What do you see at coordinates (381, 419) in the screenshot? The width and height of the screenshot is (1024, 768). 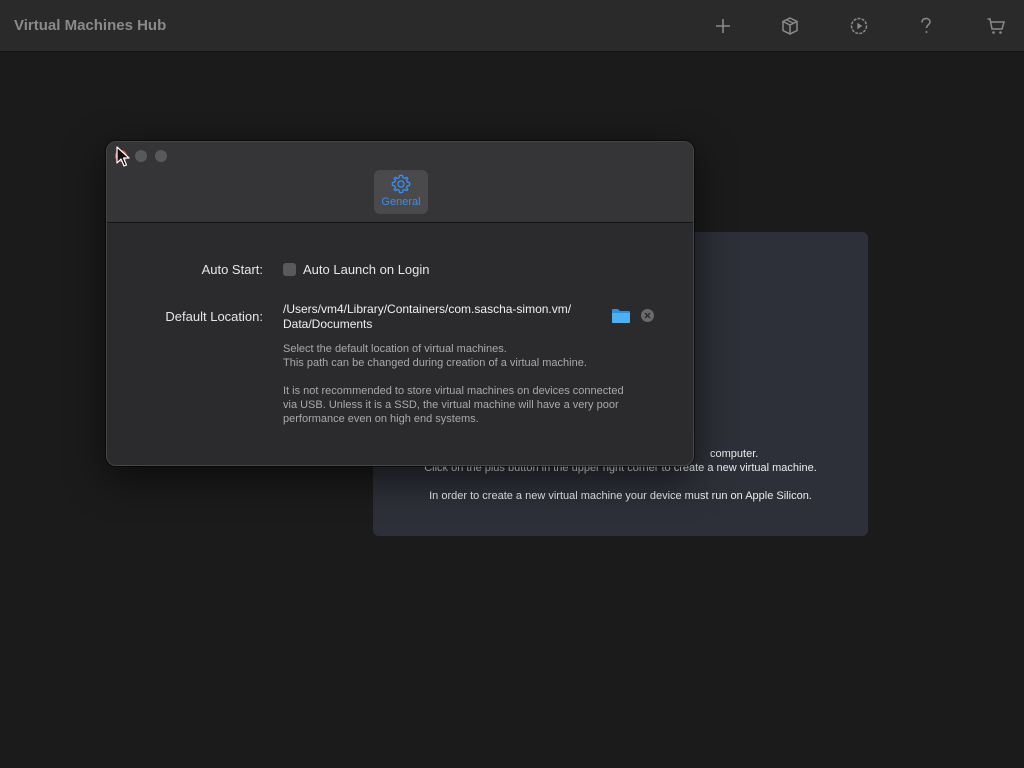 I see `location-help-line-5: performance even on high end systems.` at bounding box center [381, 419].